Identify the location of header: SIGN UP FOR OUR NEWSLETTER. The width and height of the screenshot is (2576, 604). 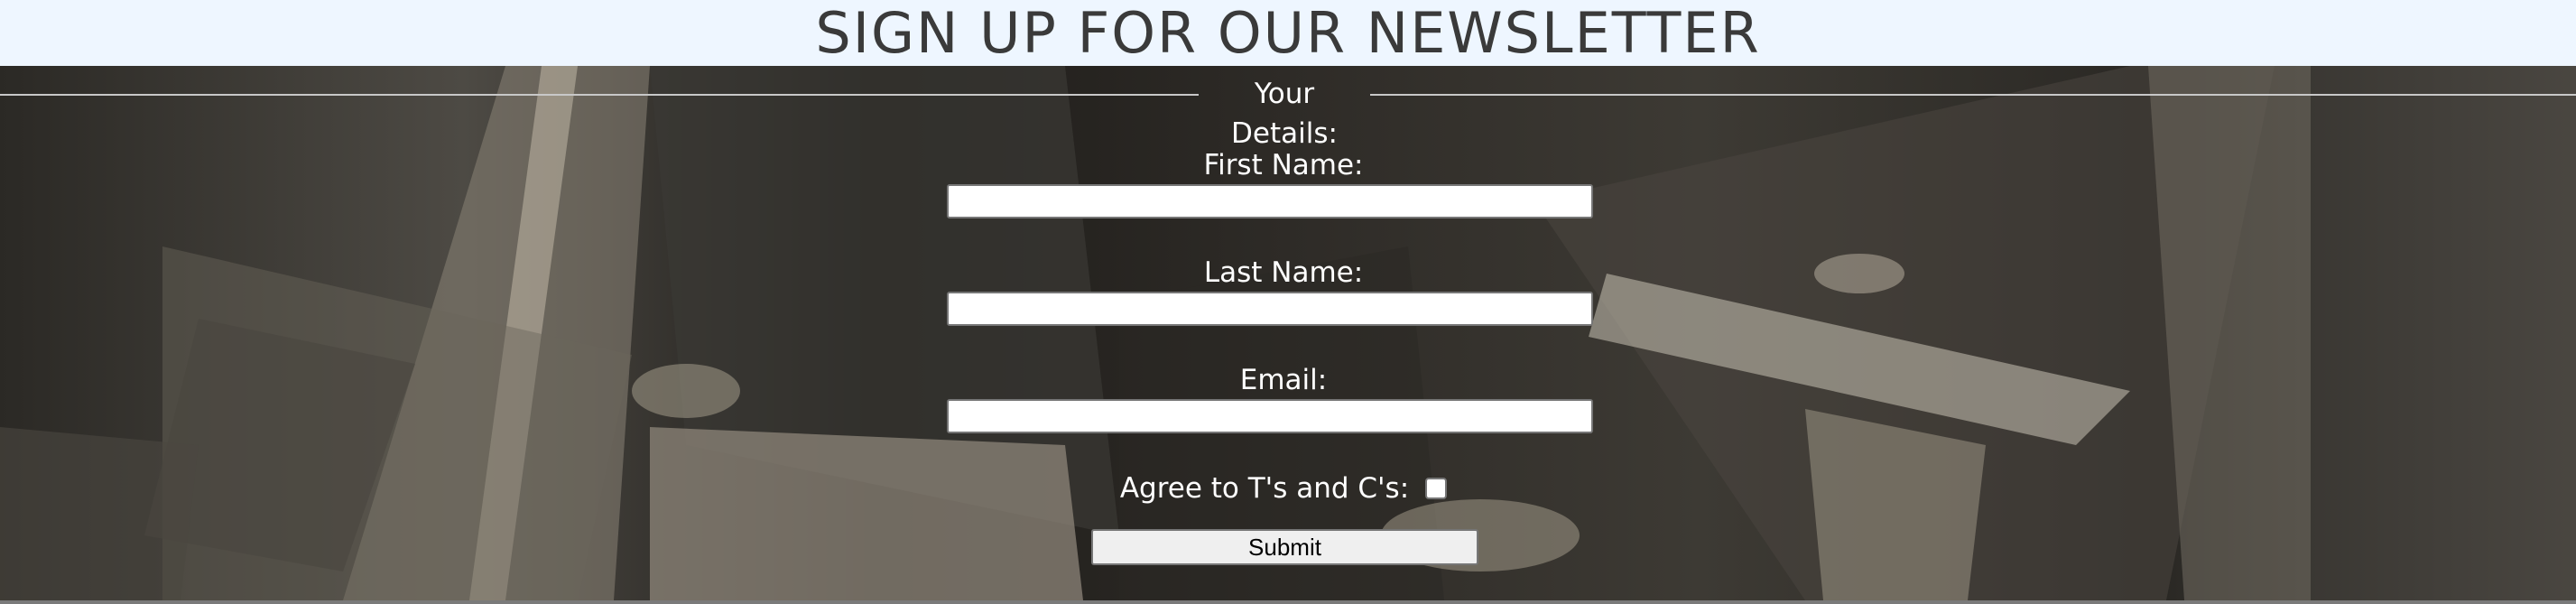
(1288, 33).